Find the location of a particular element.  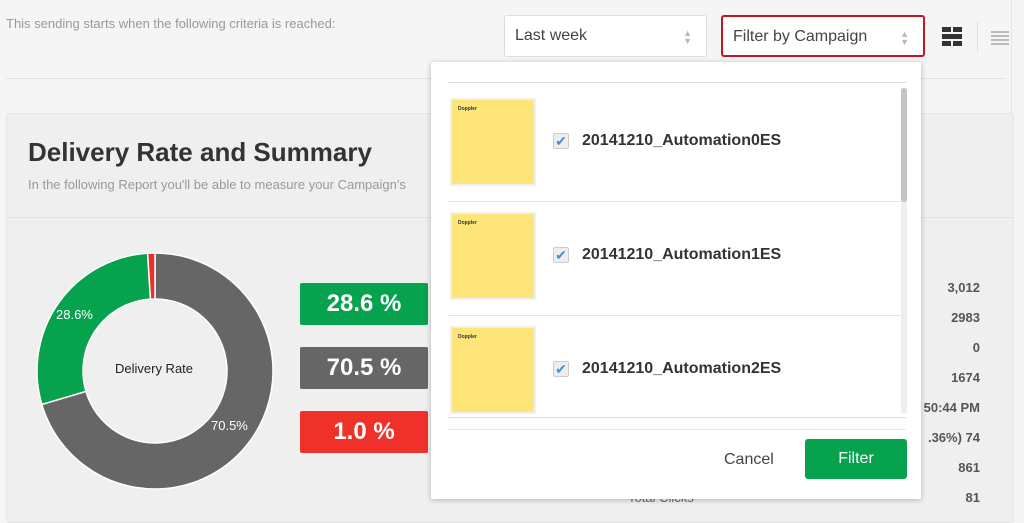

filter-button: Filter is located at coordinates (856, 459).